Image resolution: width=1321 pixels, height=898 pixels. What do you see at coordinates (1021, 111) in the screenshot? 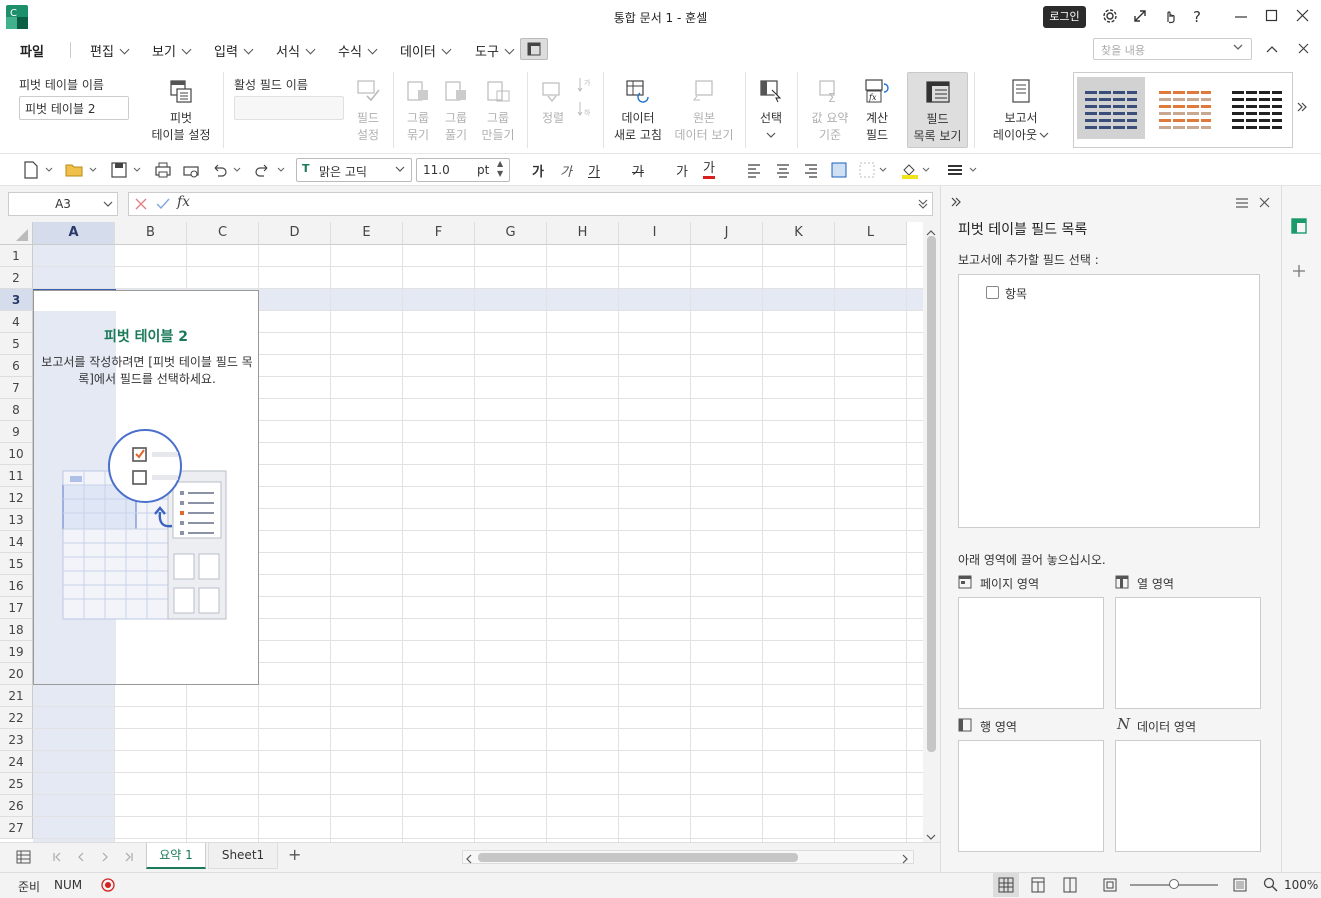
I see `report-layout-button: 보고서 레이아웃` at bounding box center [1021, 111].